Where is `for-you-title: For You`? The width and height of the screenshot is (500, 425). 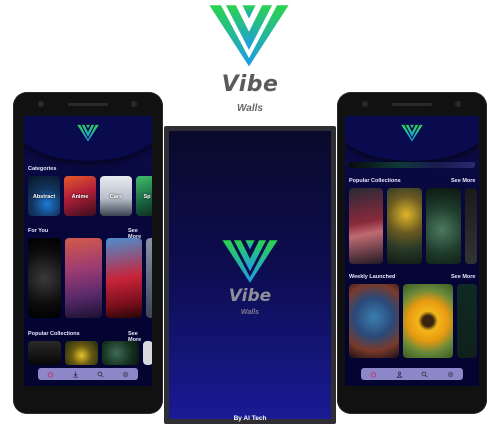
for-you-title: For You is located at coordinates (38, 231).